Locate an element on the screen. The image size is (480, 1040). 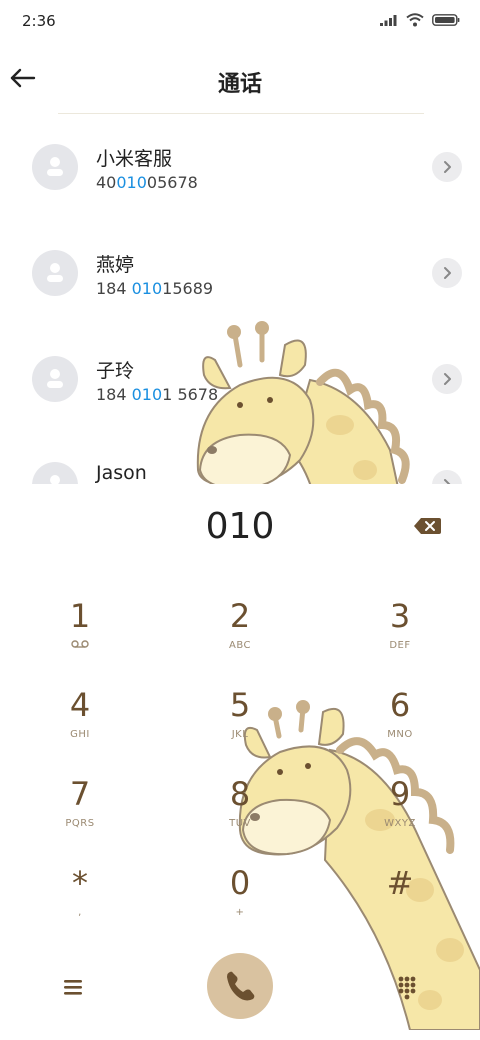
key-0: 0 + is located at coordinates (240, 903).